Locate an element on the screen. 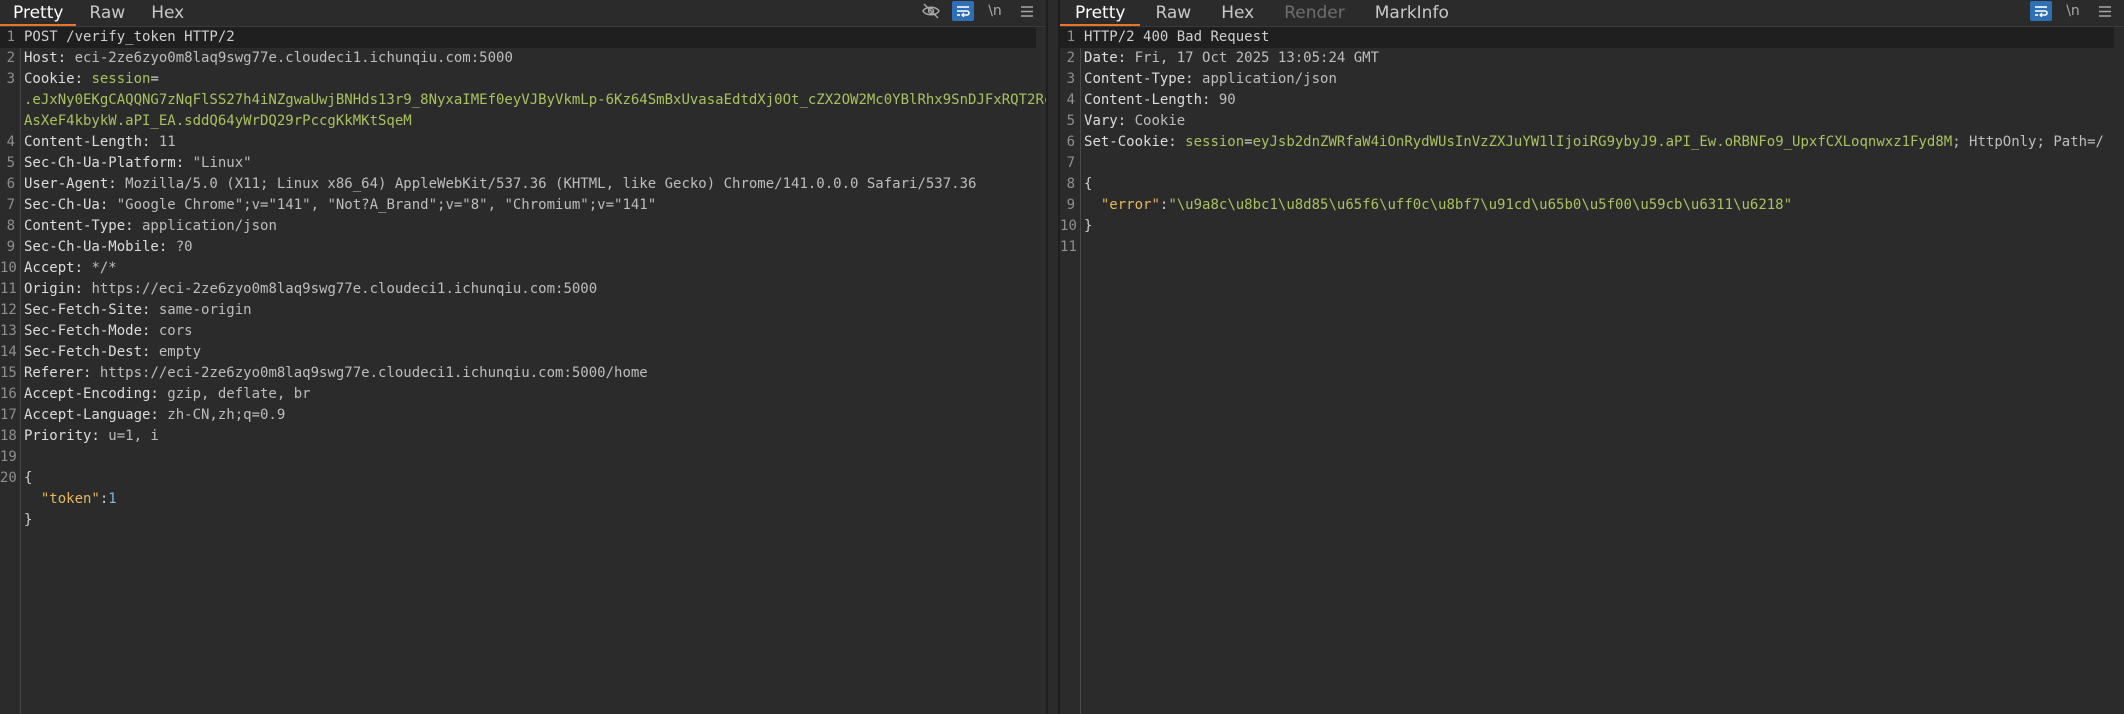 The height and width of the screenshot is (714, 2124). code-line: 17 Accept-Language: zh-CN,zh;q=0.9 is located at coordinates (523, 415).